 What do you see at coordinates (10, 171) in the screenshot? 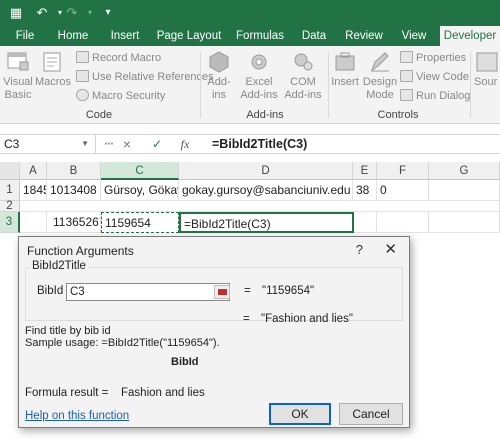
I see `select-all-corner` at bounding box center [10, 171].